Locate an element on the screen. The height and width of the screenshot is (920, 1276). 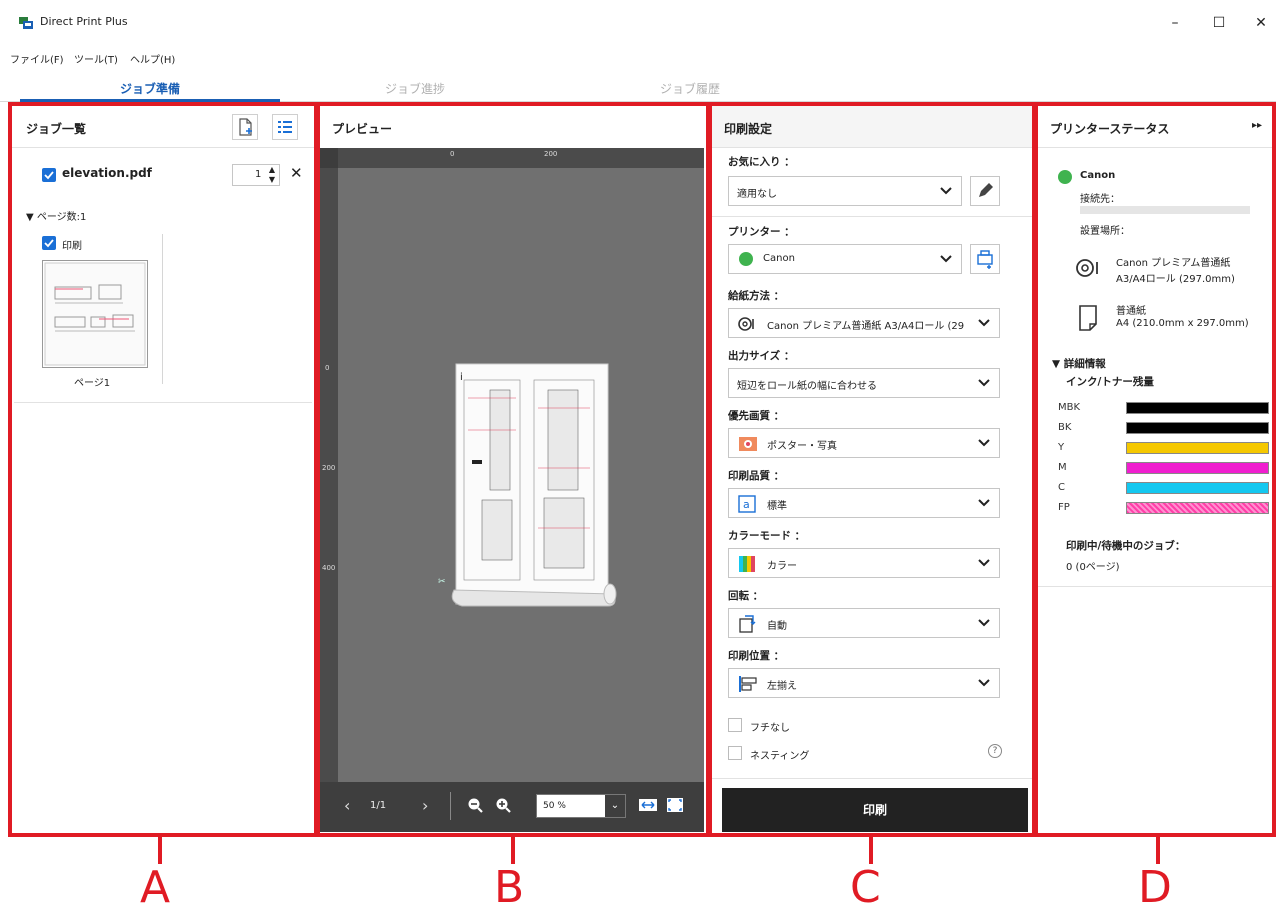
printer-status-header: プリンターステータス ▸▸ is located at coordinates (1155, 125).